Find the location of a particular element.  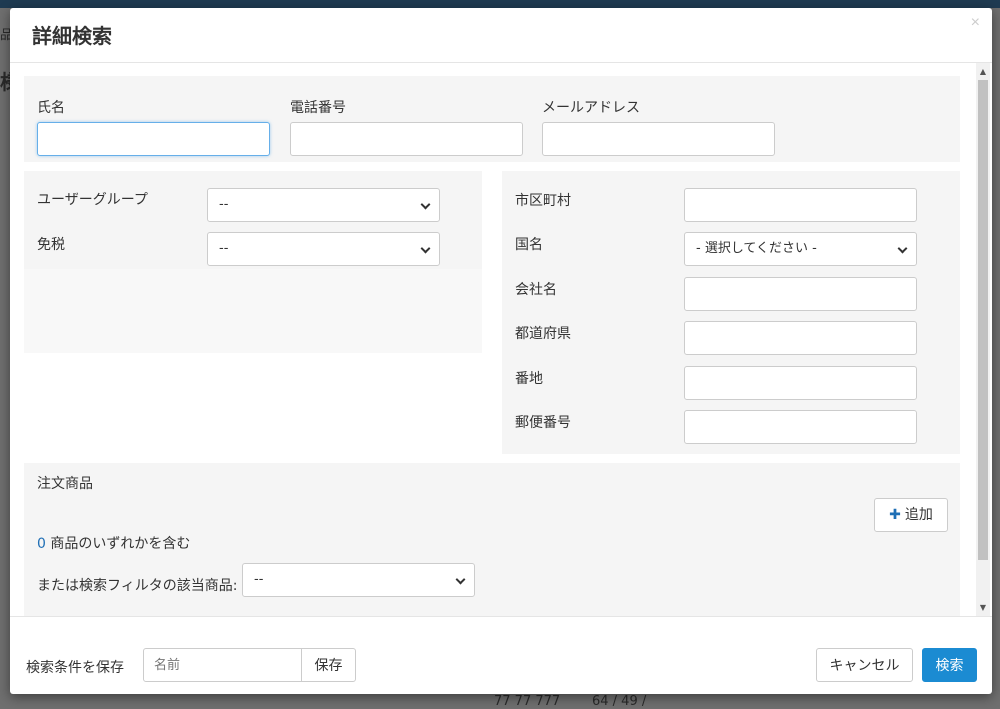

country-select: - 選択してください - is located at coordinates (800, 249).